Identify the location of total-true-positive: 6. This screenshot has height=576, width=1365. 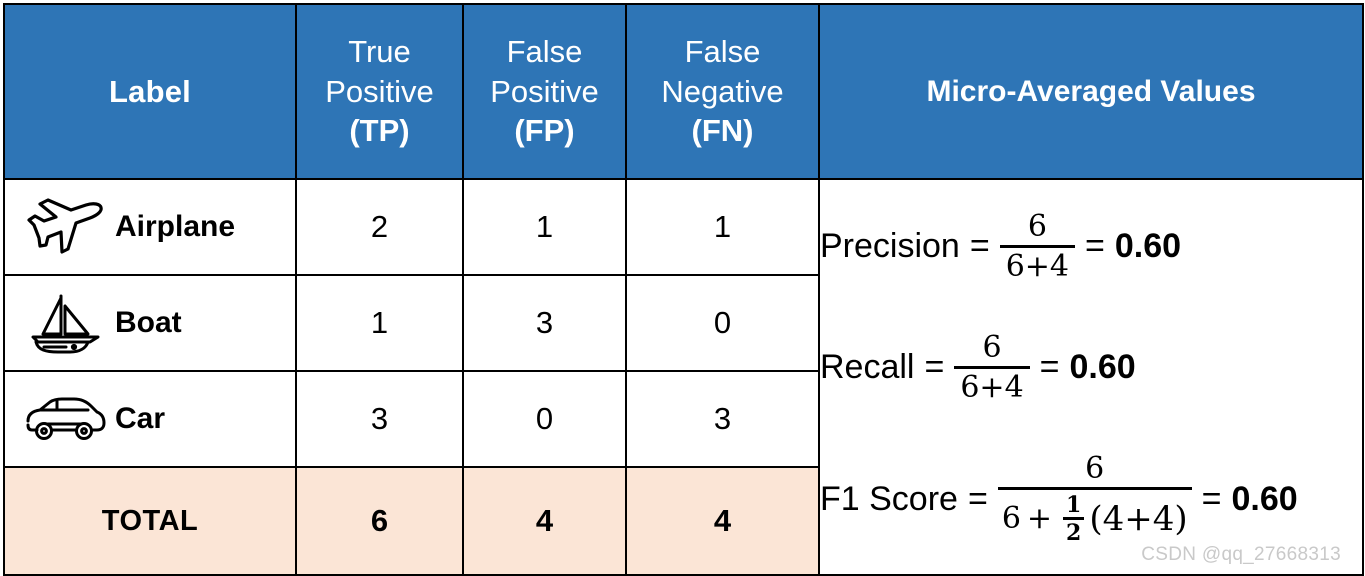
(379, 521).